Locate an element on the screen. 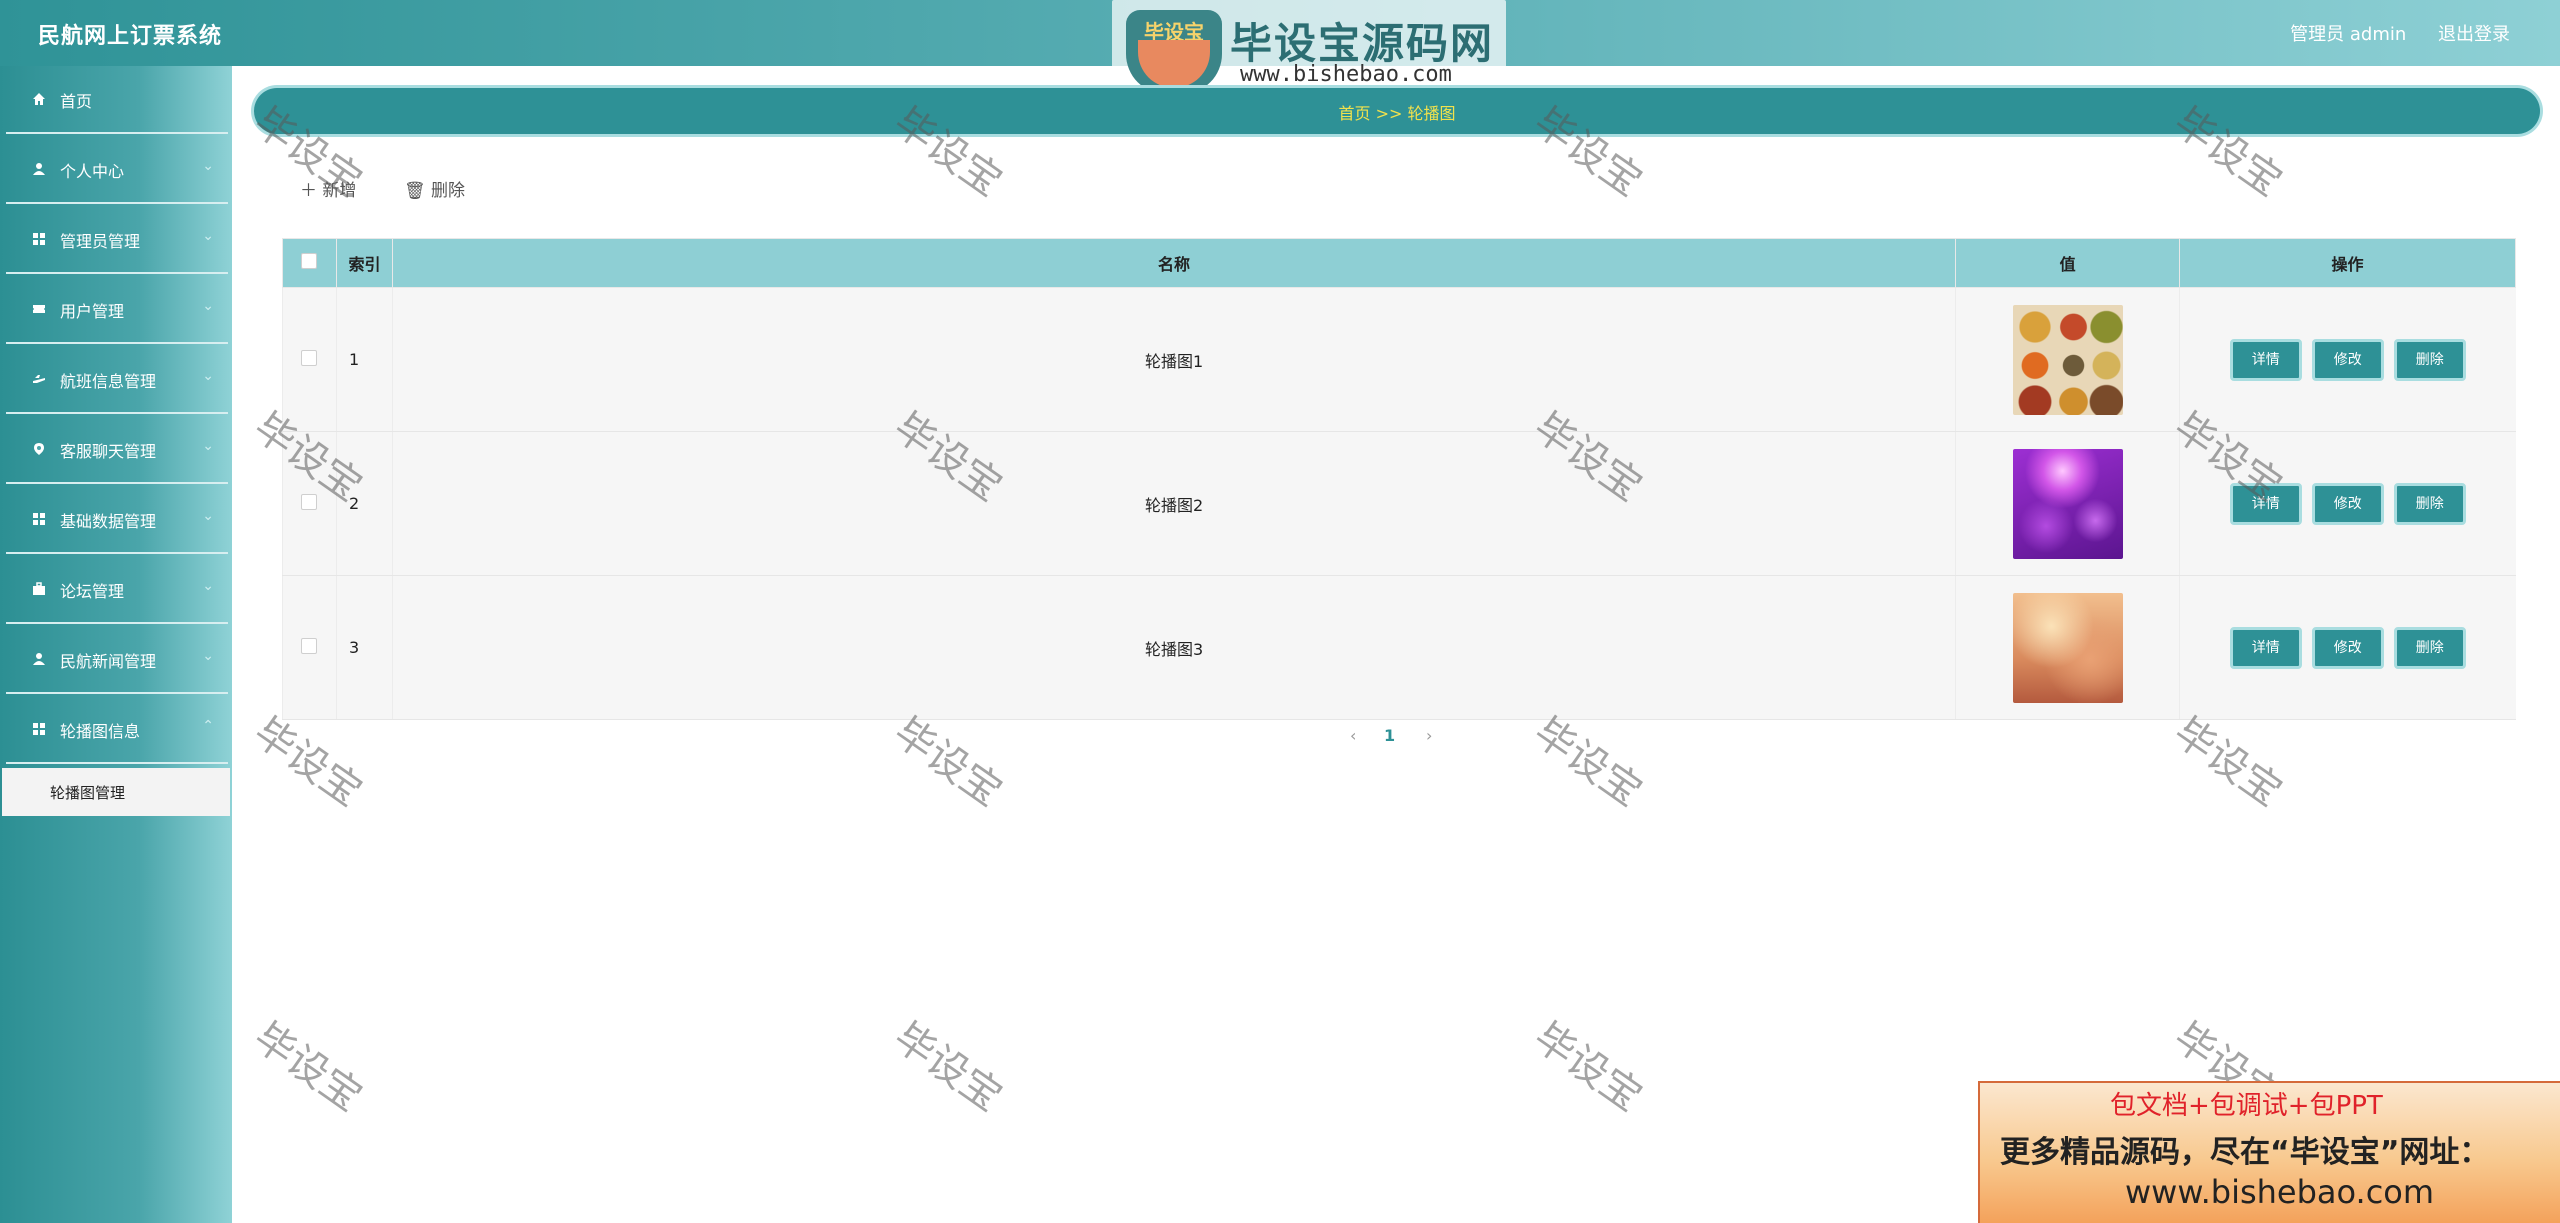  sidebar-item-label: 论坛管理 is located at coordinates (92, 591).